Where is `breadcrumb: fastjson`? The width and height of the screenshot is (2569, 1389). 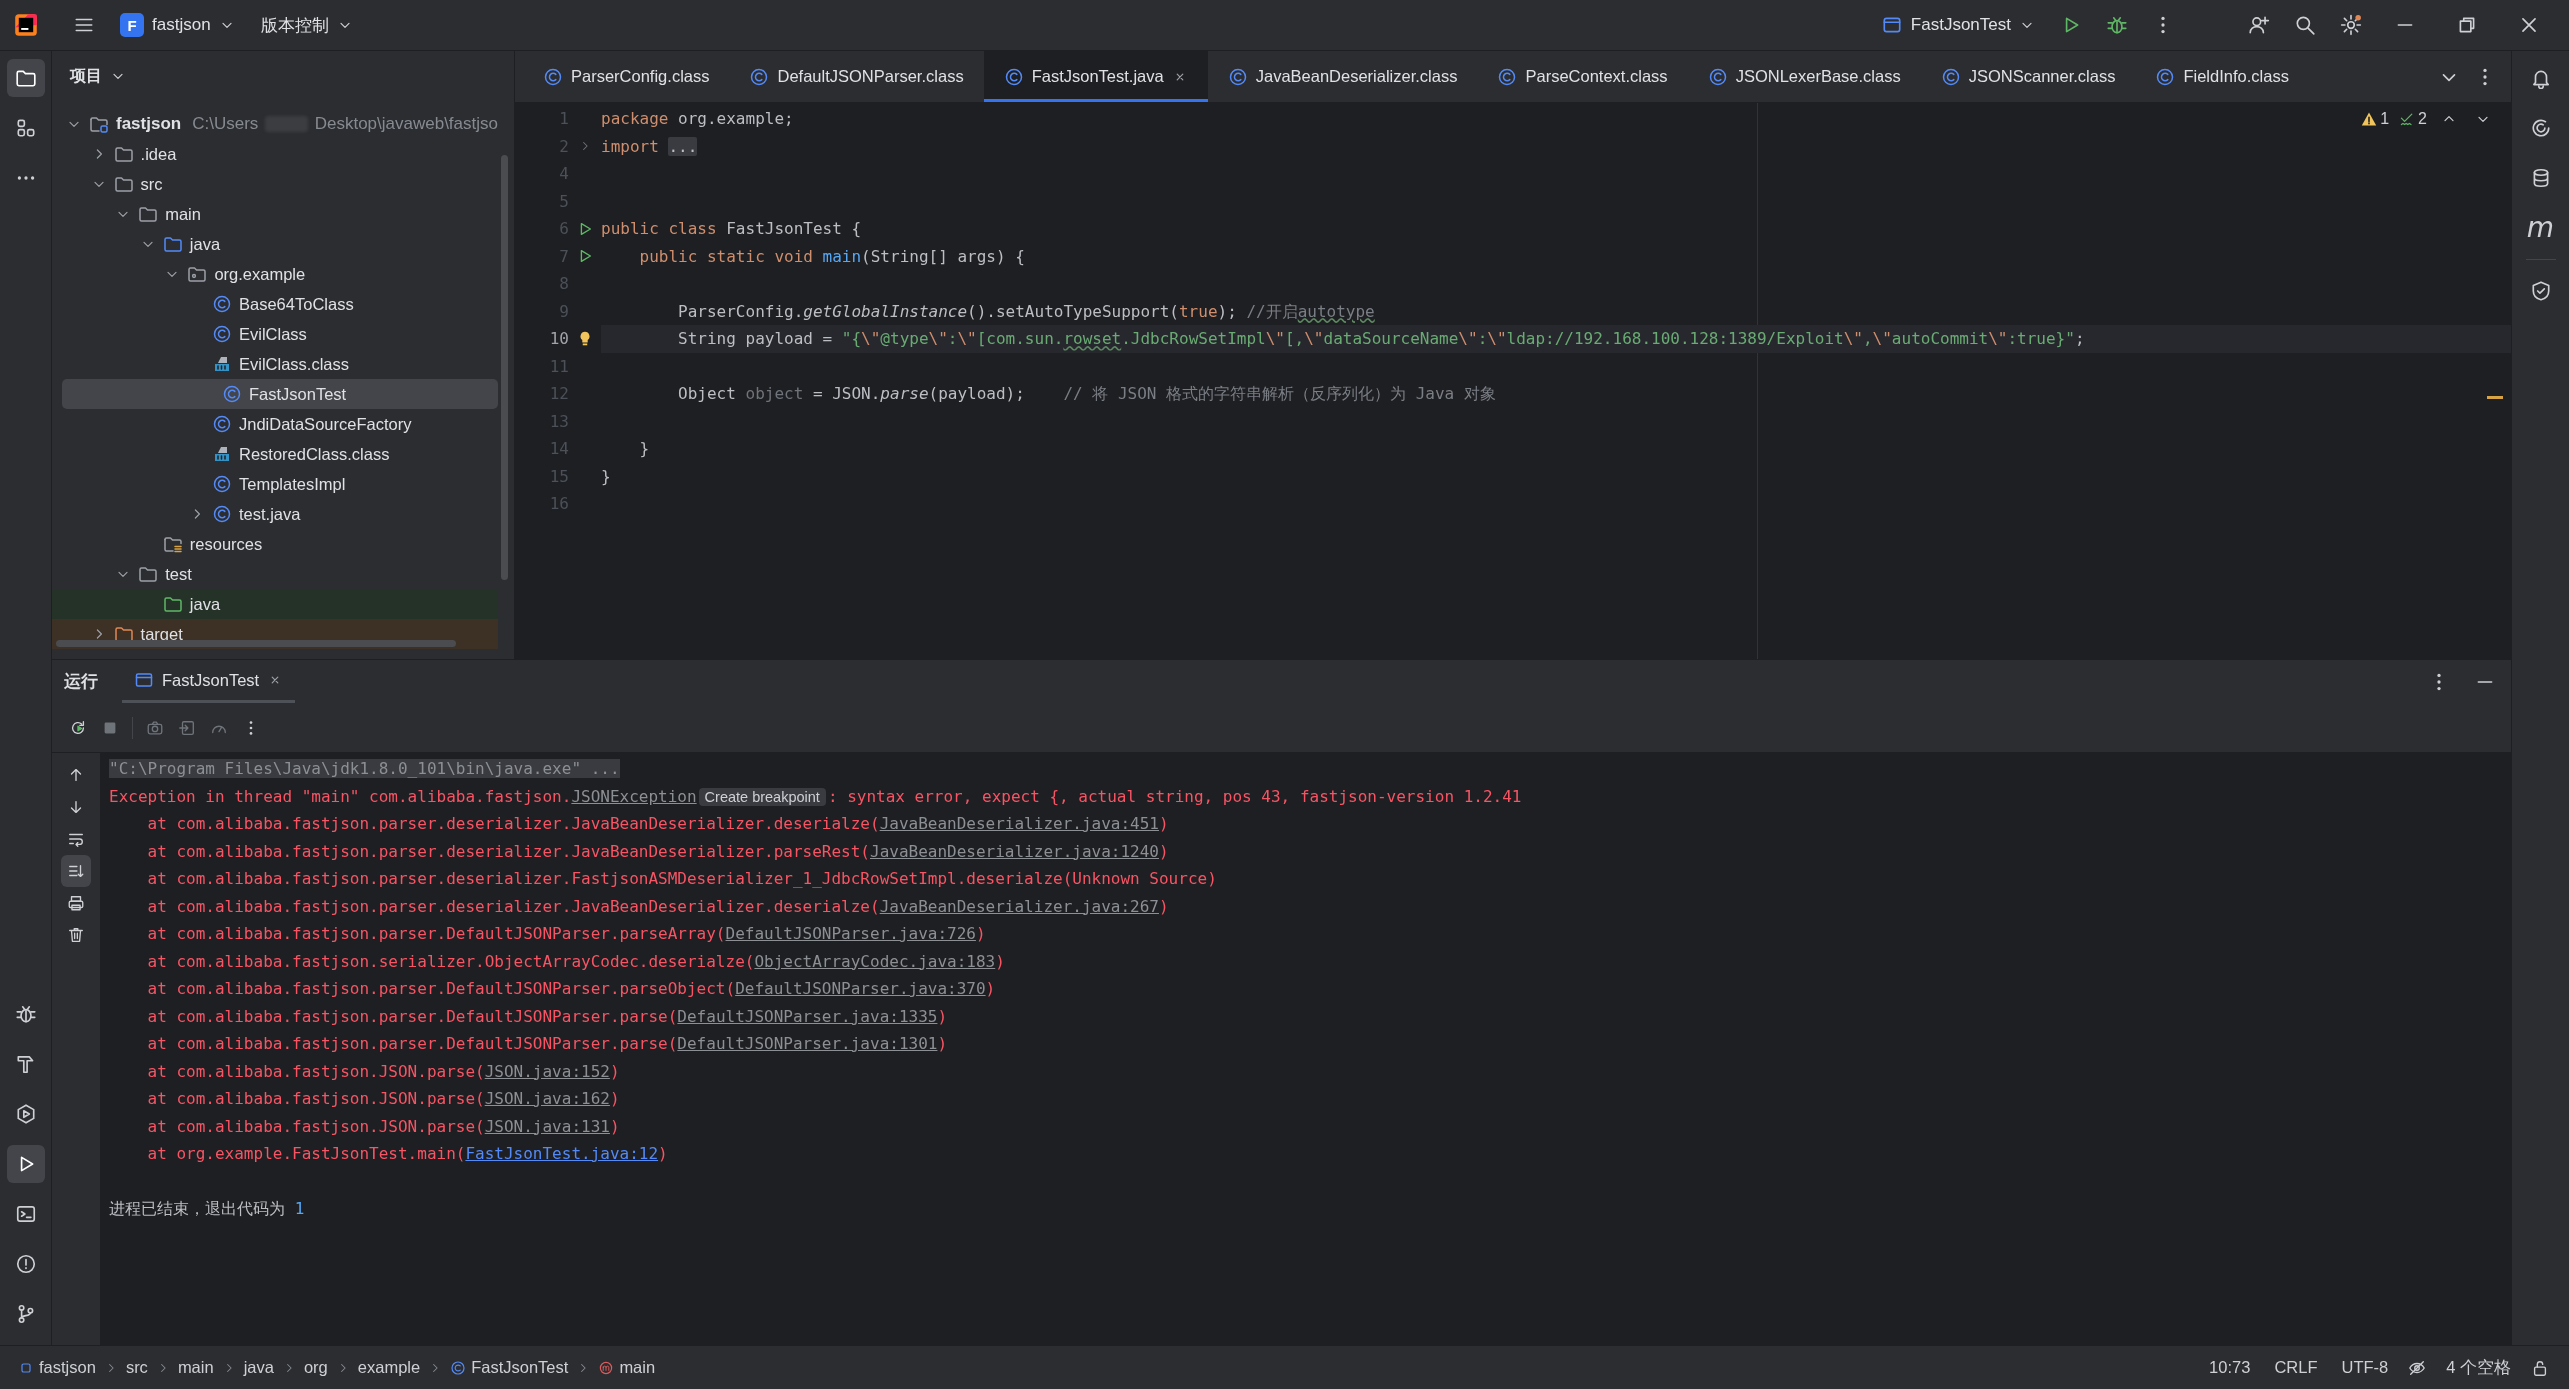 breadcrumb: fastjson is located at coordinates (57, 1367).